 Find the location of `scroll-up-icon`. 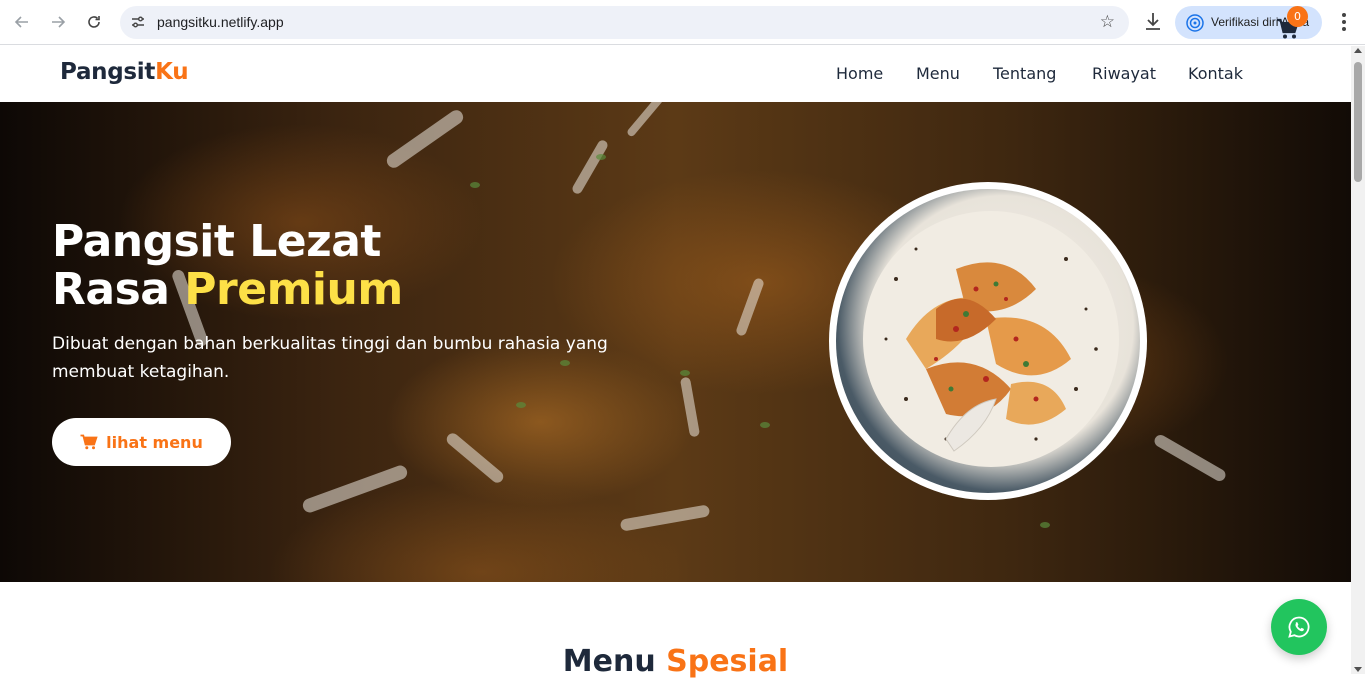

scroll-up-icon is located at coordinates (1358, 50).